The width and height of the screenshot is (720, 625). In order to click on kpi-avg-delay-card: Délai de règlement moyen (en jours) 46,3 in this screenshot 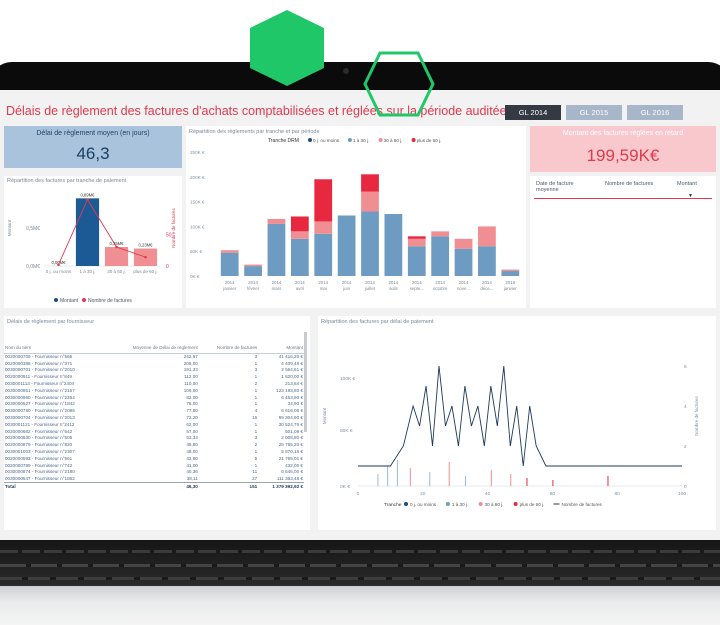, I will do `click(93, 147)`.